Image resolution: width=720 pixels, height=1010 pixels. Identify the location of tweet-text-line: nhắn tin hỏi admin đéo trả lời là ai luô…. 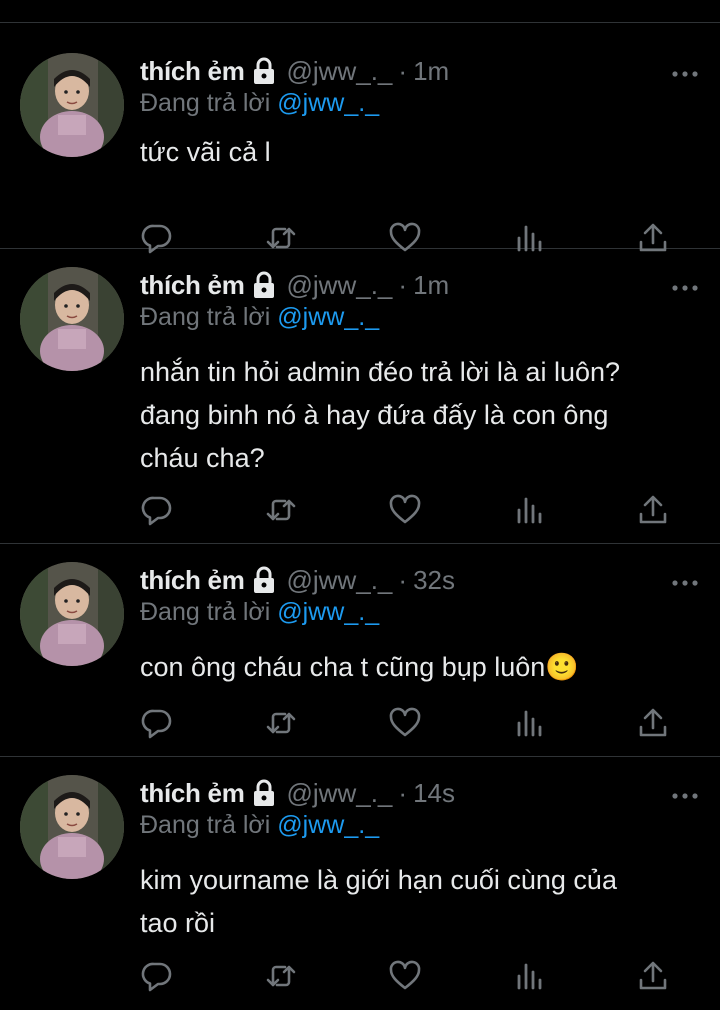
(380, 372).